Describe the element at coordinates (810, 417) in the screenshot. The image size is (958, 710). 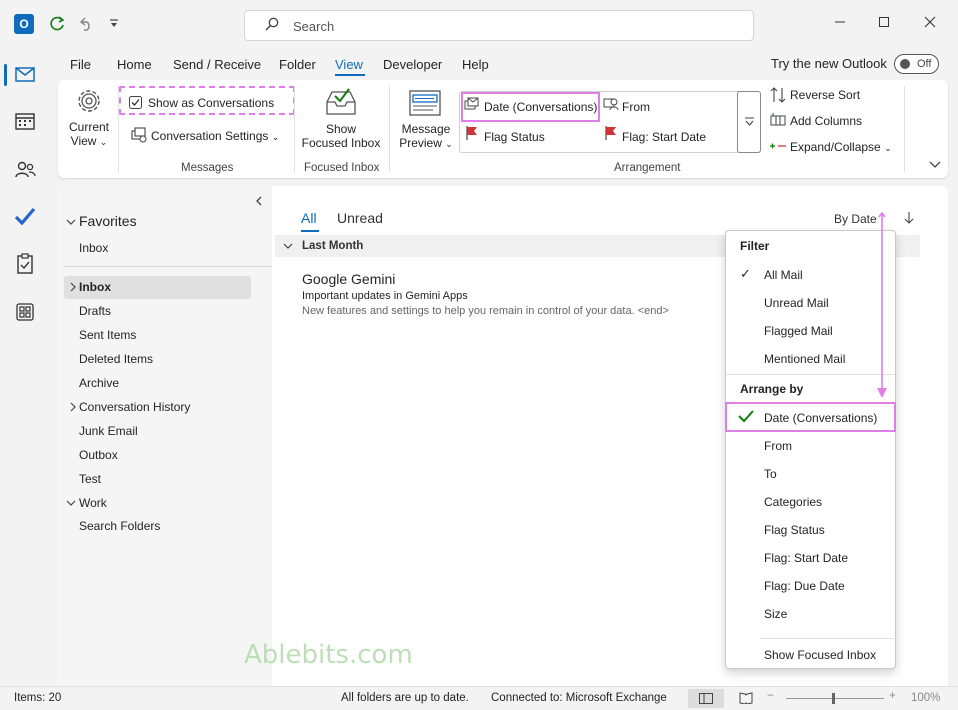
I see `highlight-arrange-date-conversations` at that location.